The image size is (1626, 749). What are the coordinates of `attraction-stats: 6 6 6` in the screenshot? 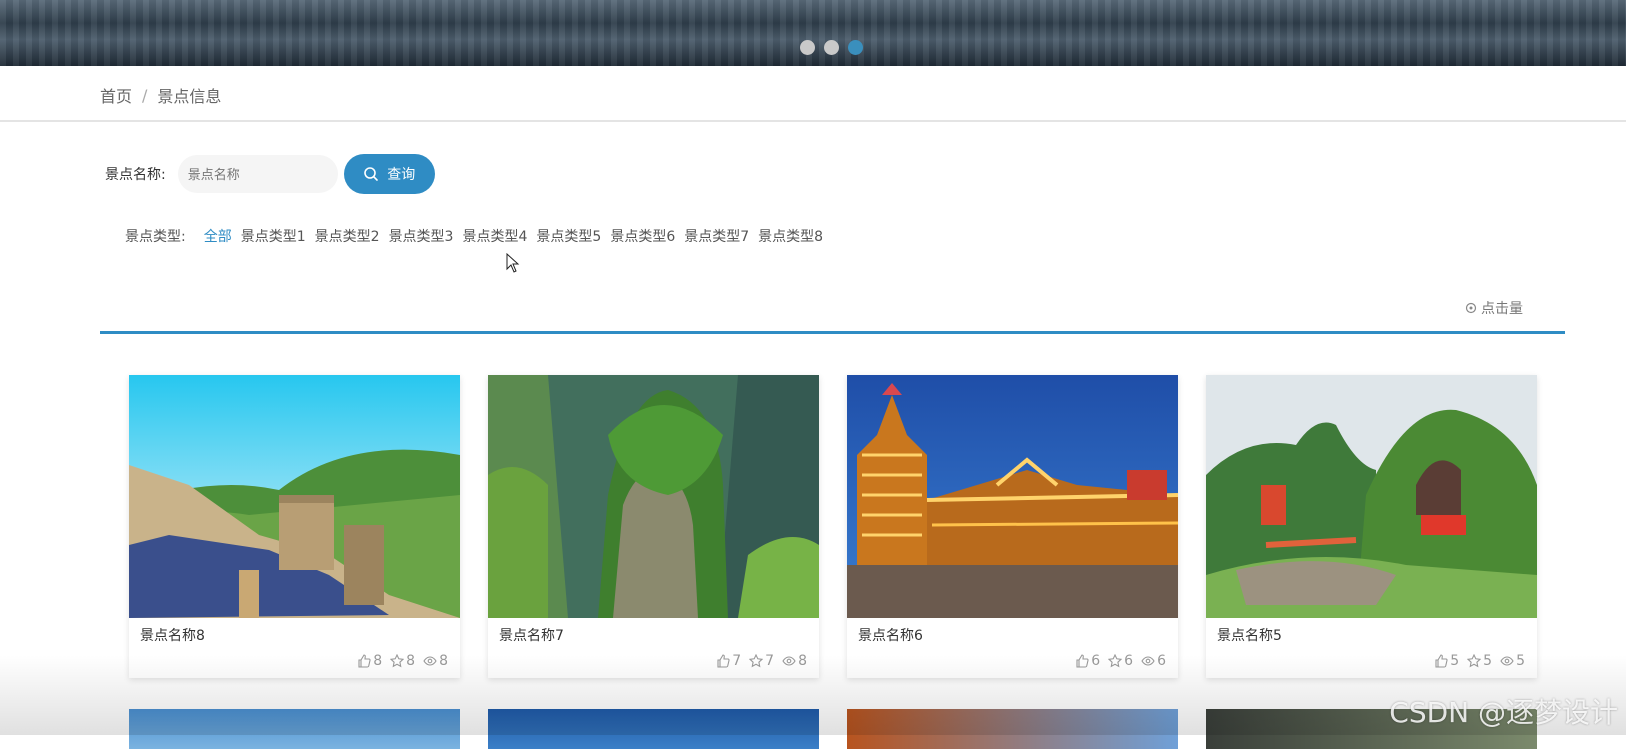 It's located at (1120, 661).